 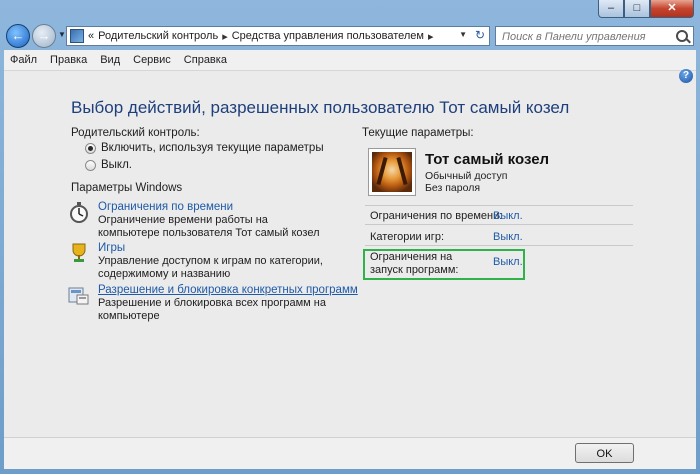 I want to click on user-name: Тот самый козел, so click(x=487, y=159).